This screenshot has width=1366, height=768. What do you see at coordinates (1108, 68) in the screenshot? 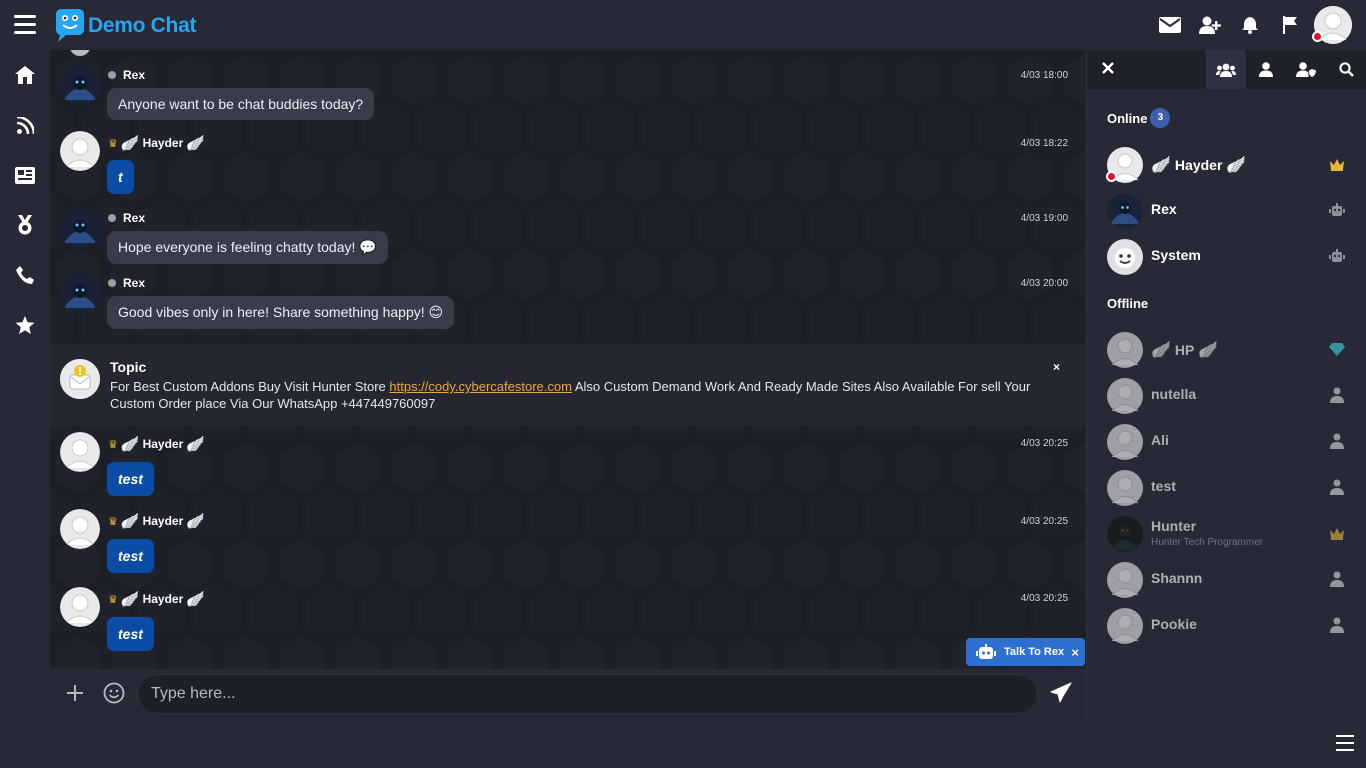
I see `close-icon` at bounding box center [1108, 68].